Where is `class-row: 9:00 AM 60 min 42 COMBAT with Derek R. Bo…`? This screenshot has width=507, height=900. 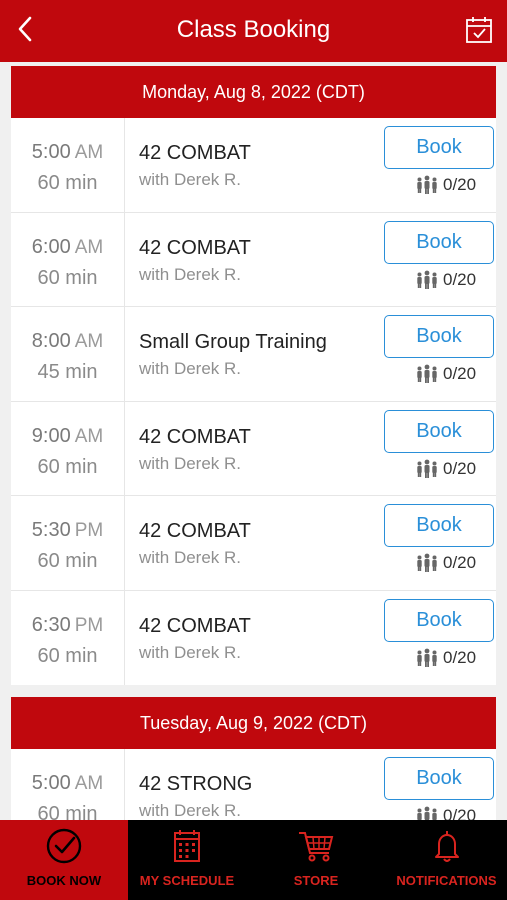
class-row: 9:00 AM 60 min 42 COMBAT with Derek R. Bo… is located at coordinates (253, 448).